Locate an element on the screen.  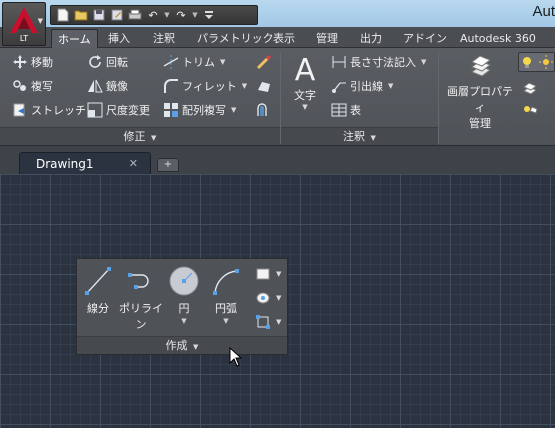
new-icon is located at coordinates (63, 15).